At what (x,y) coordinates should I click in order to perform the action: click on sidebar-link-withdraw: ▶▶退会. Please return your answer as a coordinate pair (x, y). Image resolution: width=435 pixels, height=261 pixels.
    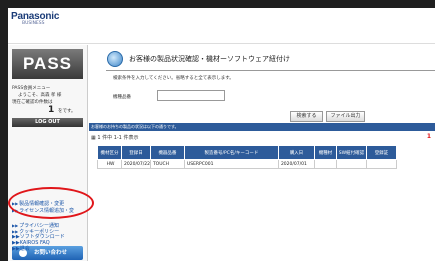
    Looking at the image, I should click on (38, 249).